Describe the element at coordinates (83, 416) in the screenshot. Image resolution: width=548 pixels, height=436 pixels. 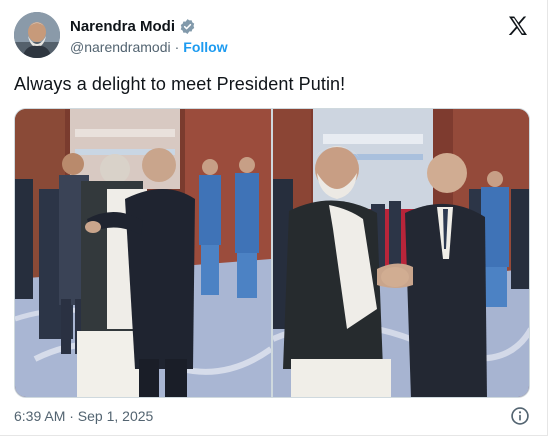
I see `post-timestamp: 6:39 AM · Sep 1, 2025` at that location.